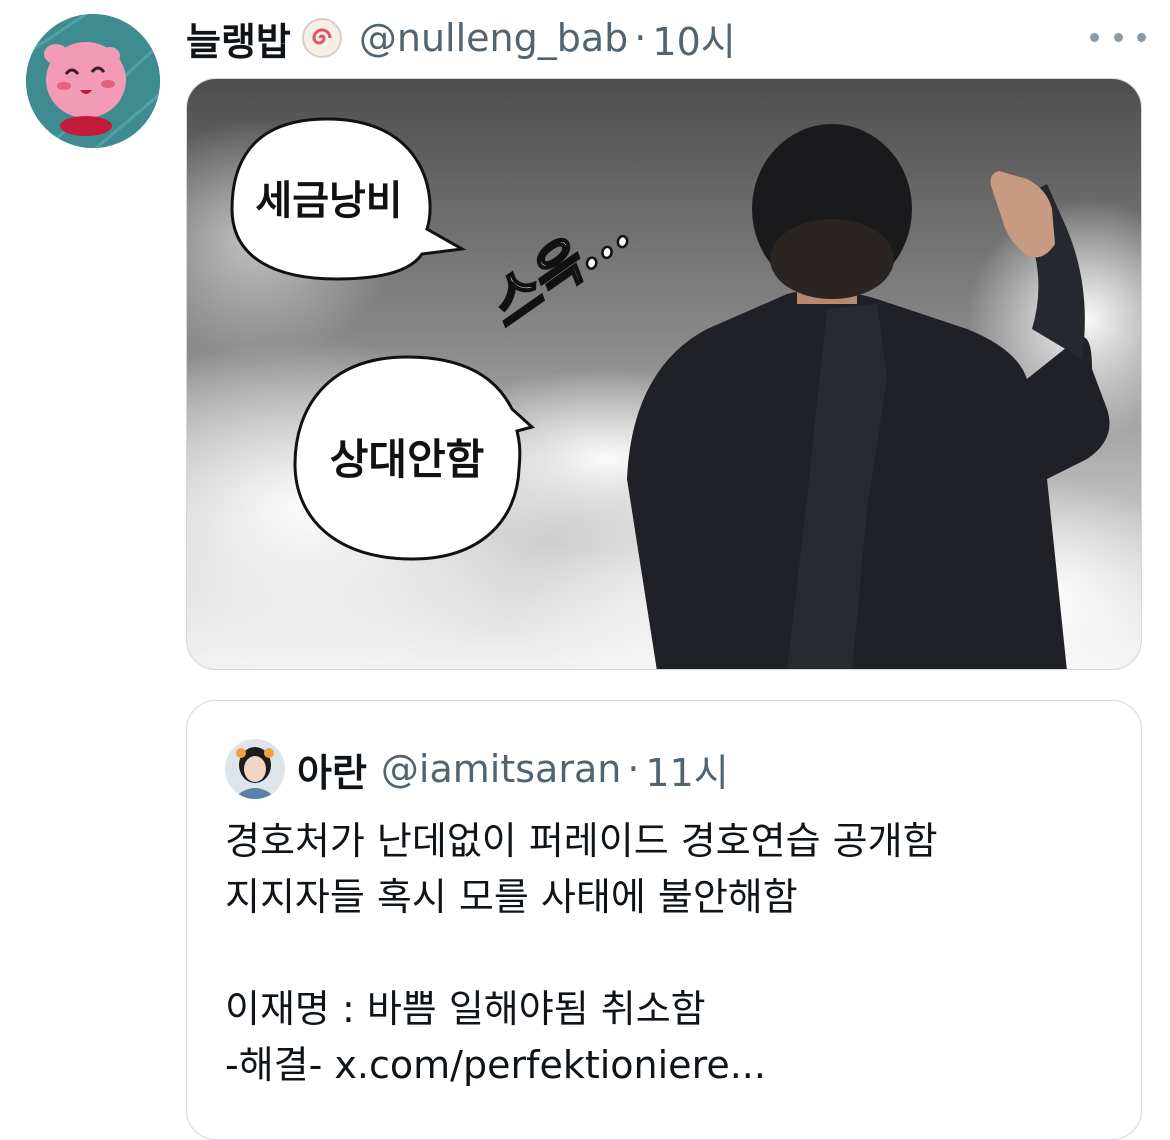  Describe the element at coordinates (493, 38) in the screenshot. I see `author-handle: @nulleng_bab` at that location.